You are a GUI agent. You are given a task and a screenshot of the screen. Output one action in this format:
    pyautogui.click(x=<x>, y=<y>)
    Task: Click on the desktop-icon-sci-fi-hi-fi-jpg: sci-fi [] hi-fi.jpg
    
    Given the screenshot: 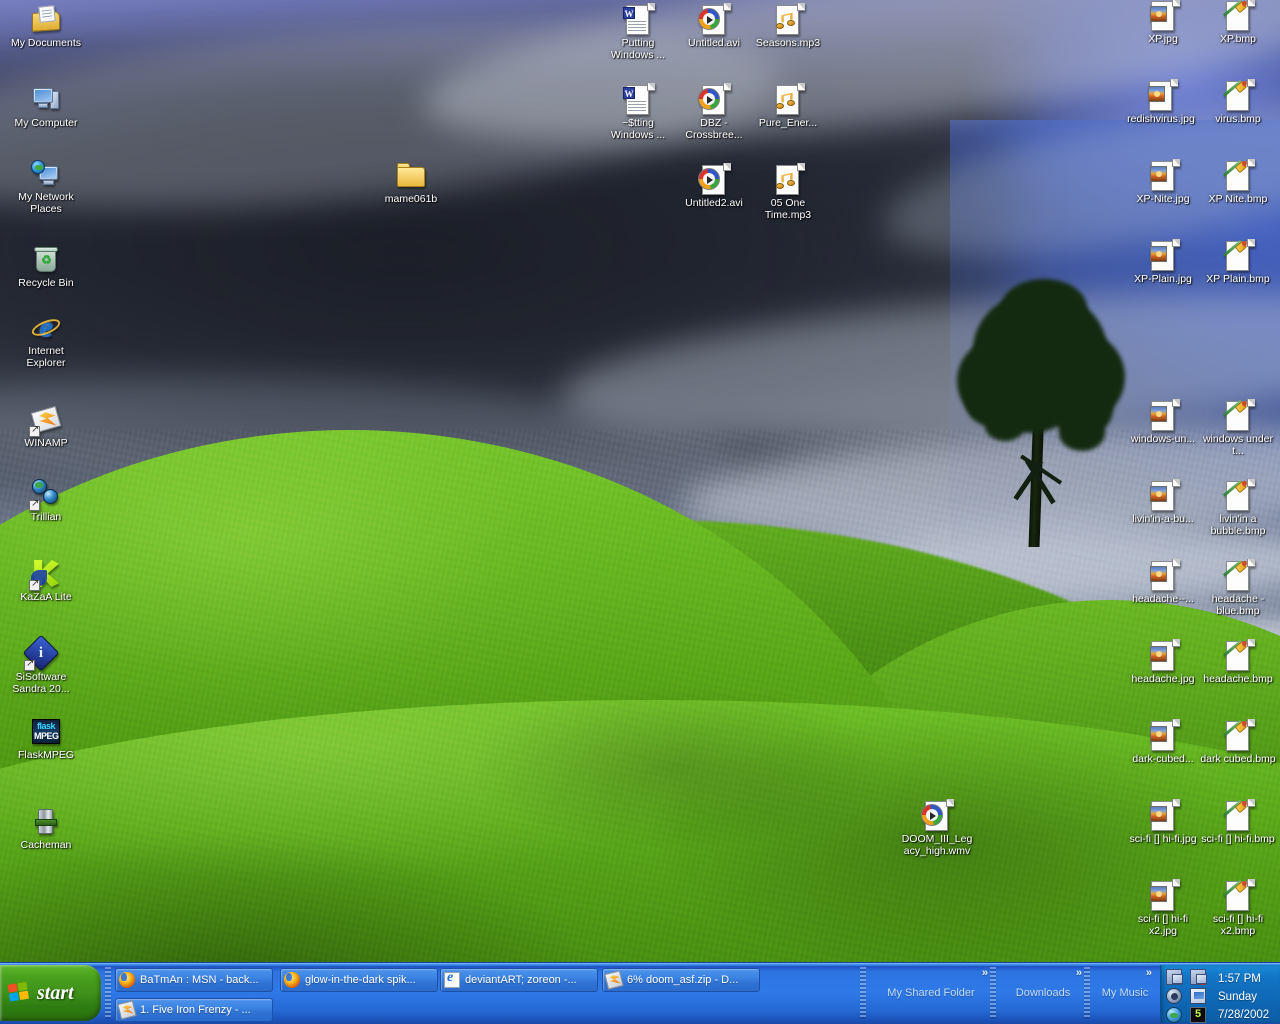 What is the action you would take?
    pyautogui.click(x=1163, y=822)
    